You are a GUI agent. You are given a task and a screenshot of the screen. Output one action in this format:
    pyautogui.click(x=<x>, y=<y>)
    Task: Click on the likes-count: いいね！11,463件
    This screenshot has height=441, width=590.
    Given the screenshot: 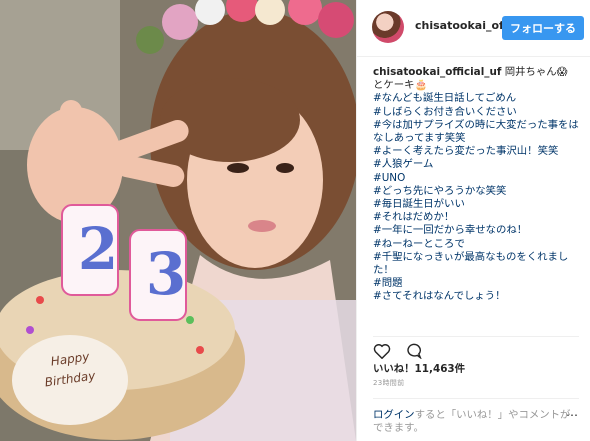 What is the action you would take?
    pyautogui.click(x=419, y=367)
    